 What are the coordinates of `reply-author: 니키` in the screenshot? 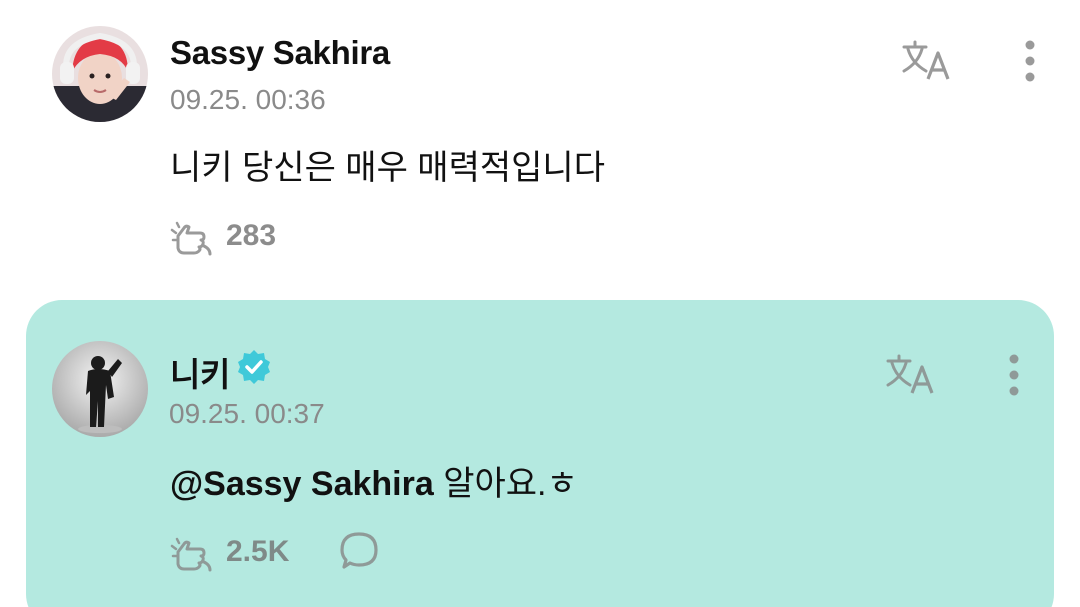 It's located at (200, 372).